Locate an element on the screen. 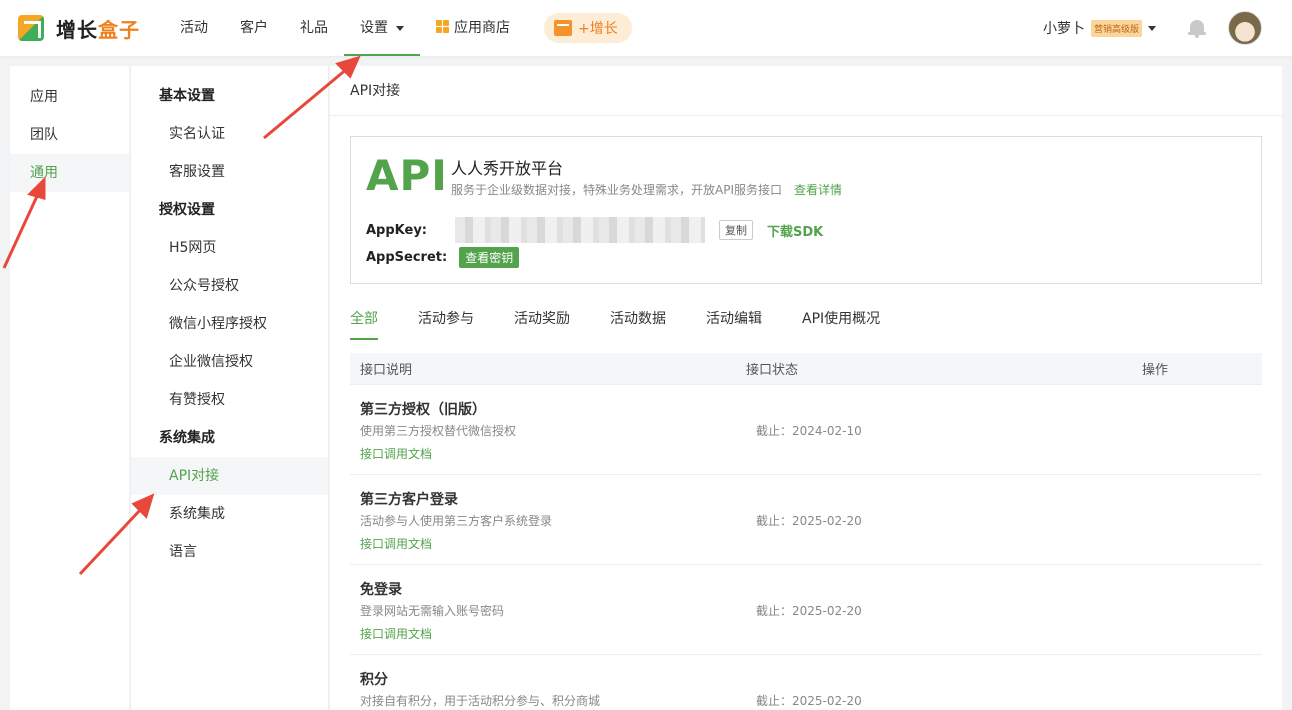 This screenshot has height=710, width=1292. row-desc: 活动参与人使用第三方客户系统登录 is located at coordinates (456, 521).